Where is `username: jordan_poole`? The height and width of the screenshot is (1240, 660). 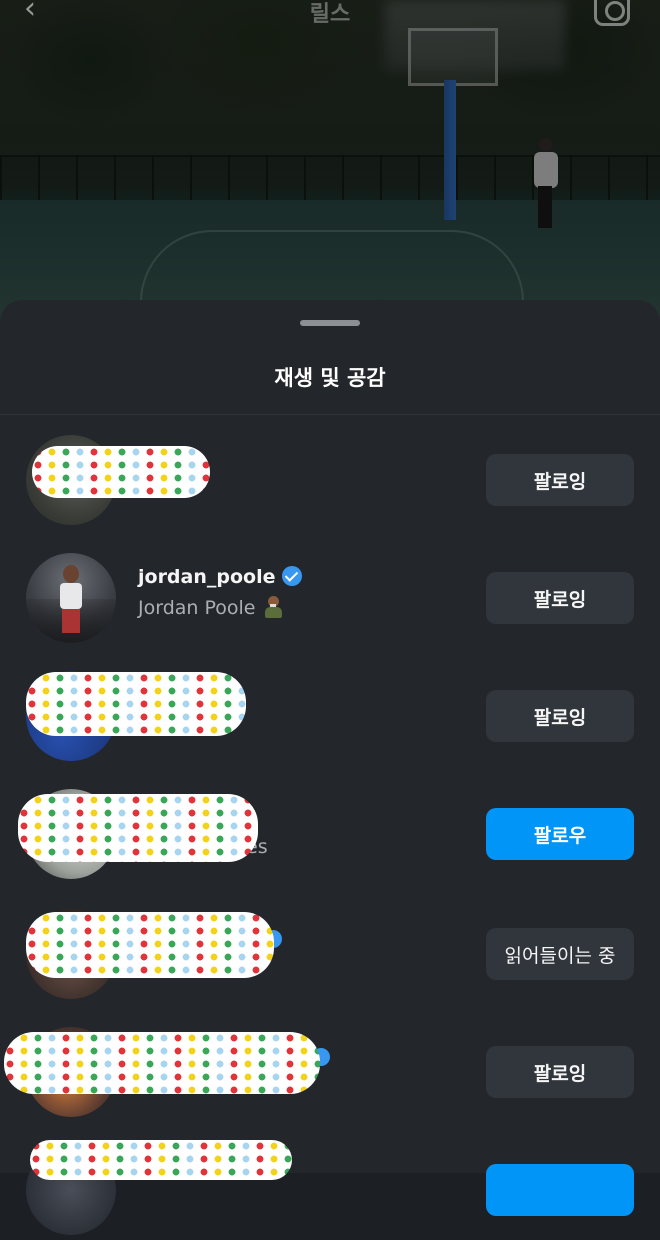 username: jordan_poole is located at coordinates (220, 577).